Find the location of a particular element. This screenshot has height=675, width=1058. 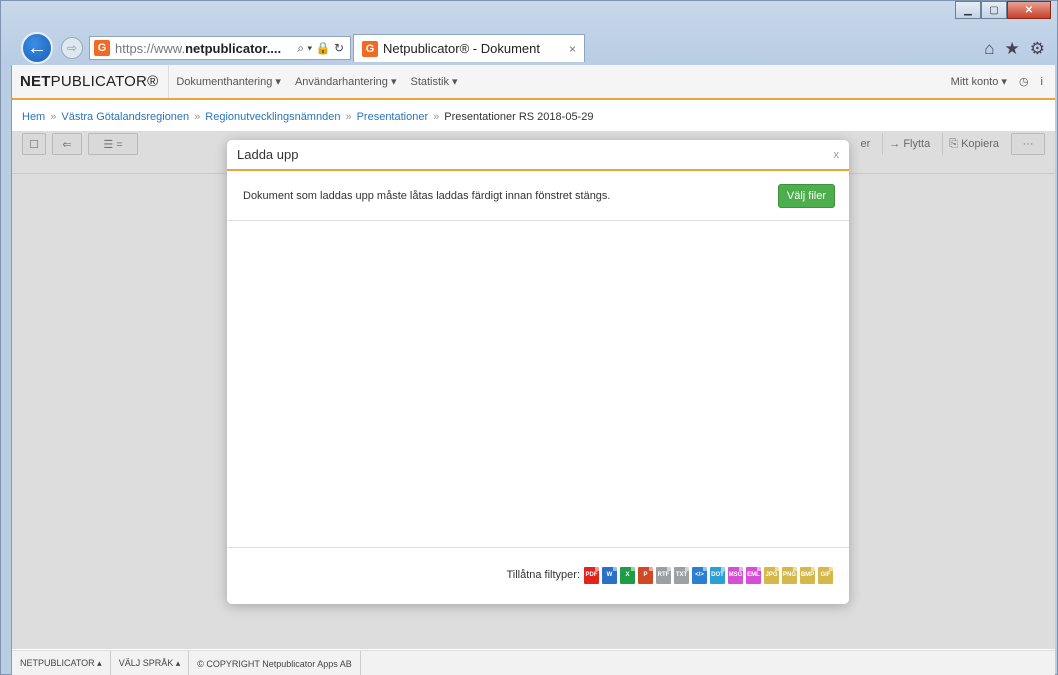

filetypes-list: PDF W X P RTF TXT </> DOT MSG EML JPG PNG BMP GIF is located at coordinates (708, 575).